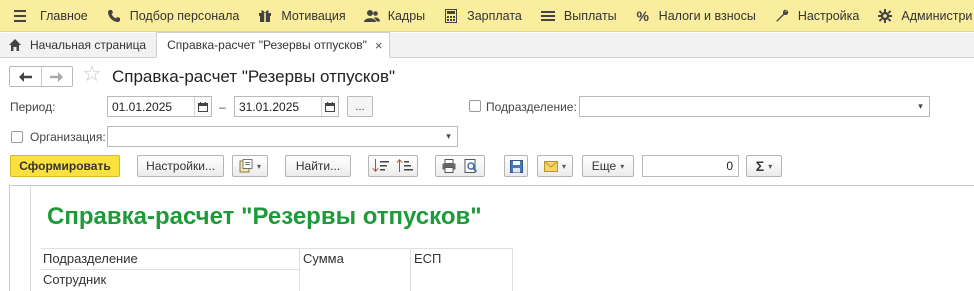 This screenshot has width=974, height=291. What do you see at coordinates (707, 15) in the screenshot?
I see `menu-item-label: Налоги и взносы` at bounding box center [707, 15].